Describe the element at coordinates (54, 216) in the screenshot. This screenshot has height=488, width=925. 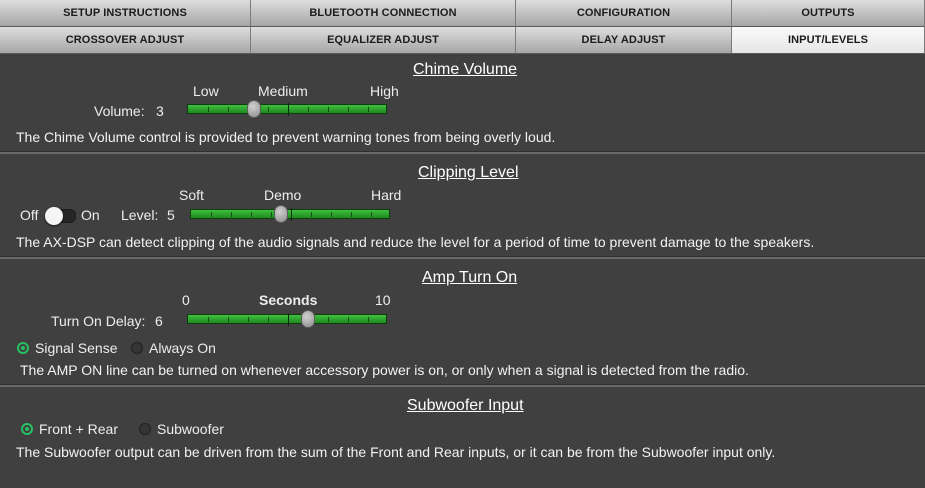
I see `clipping-toggle-knob` at that location.